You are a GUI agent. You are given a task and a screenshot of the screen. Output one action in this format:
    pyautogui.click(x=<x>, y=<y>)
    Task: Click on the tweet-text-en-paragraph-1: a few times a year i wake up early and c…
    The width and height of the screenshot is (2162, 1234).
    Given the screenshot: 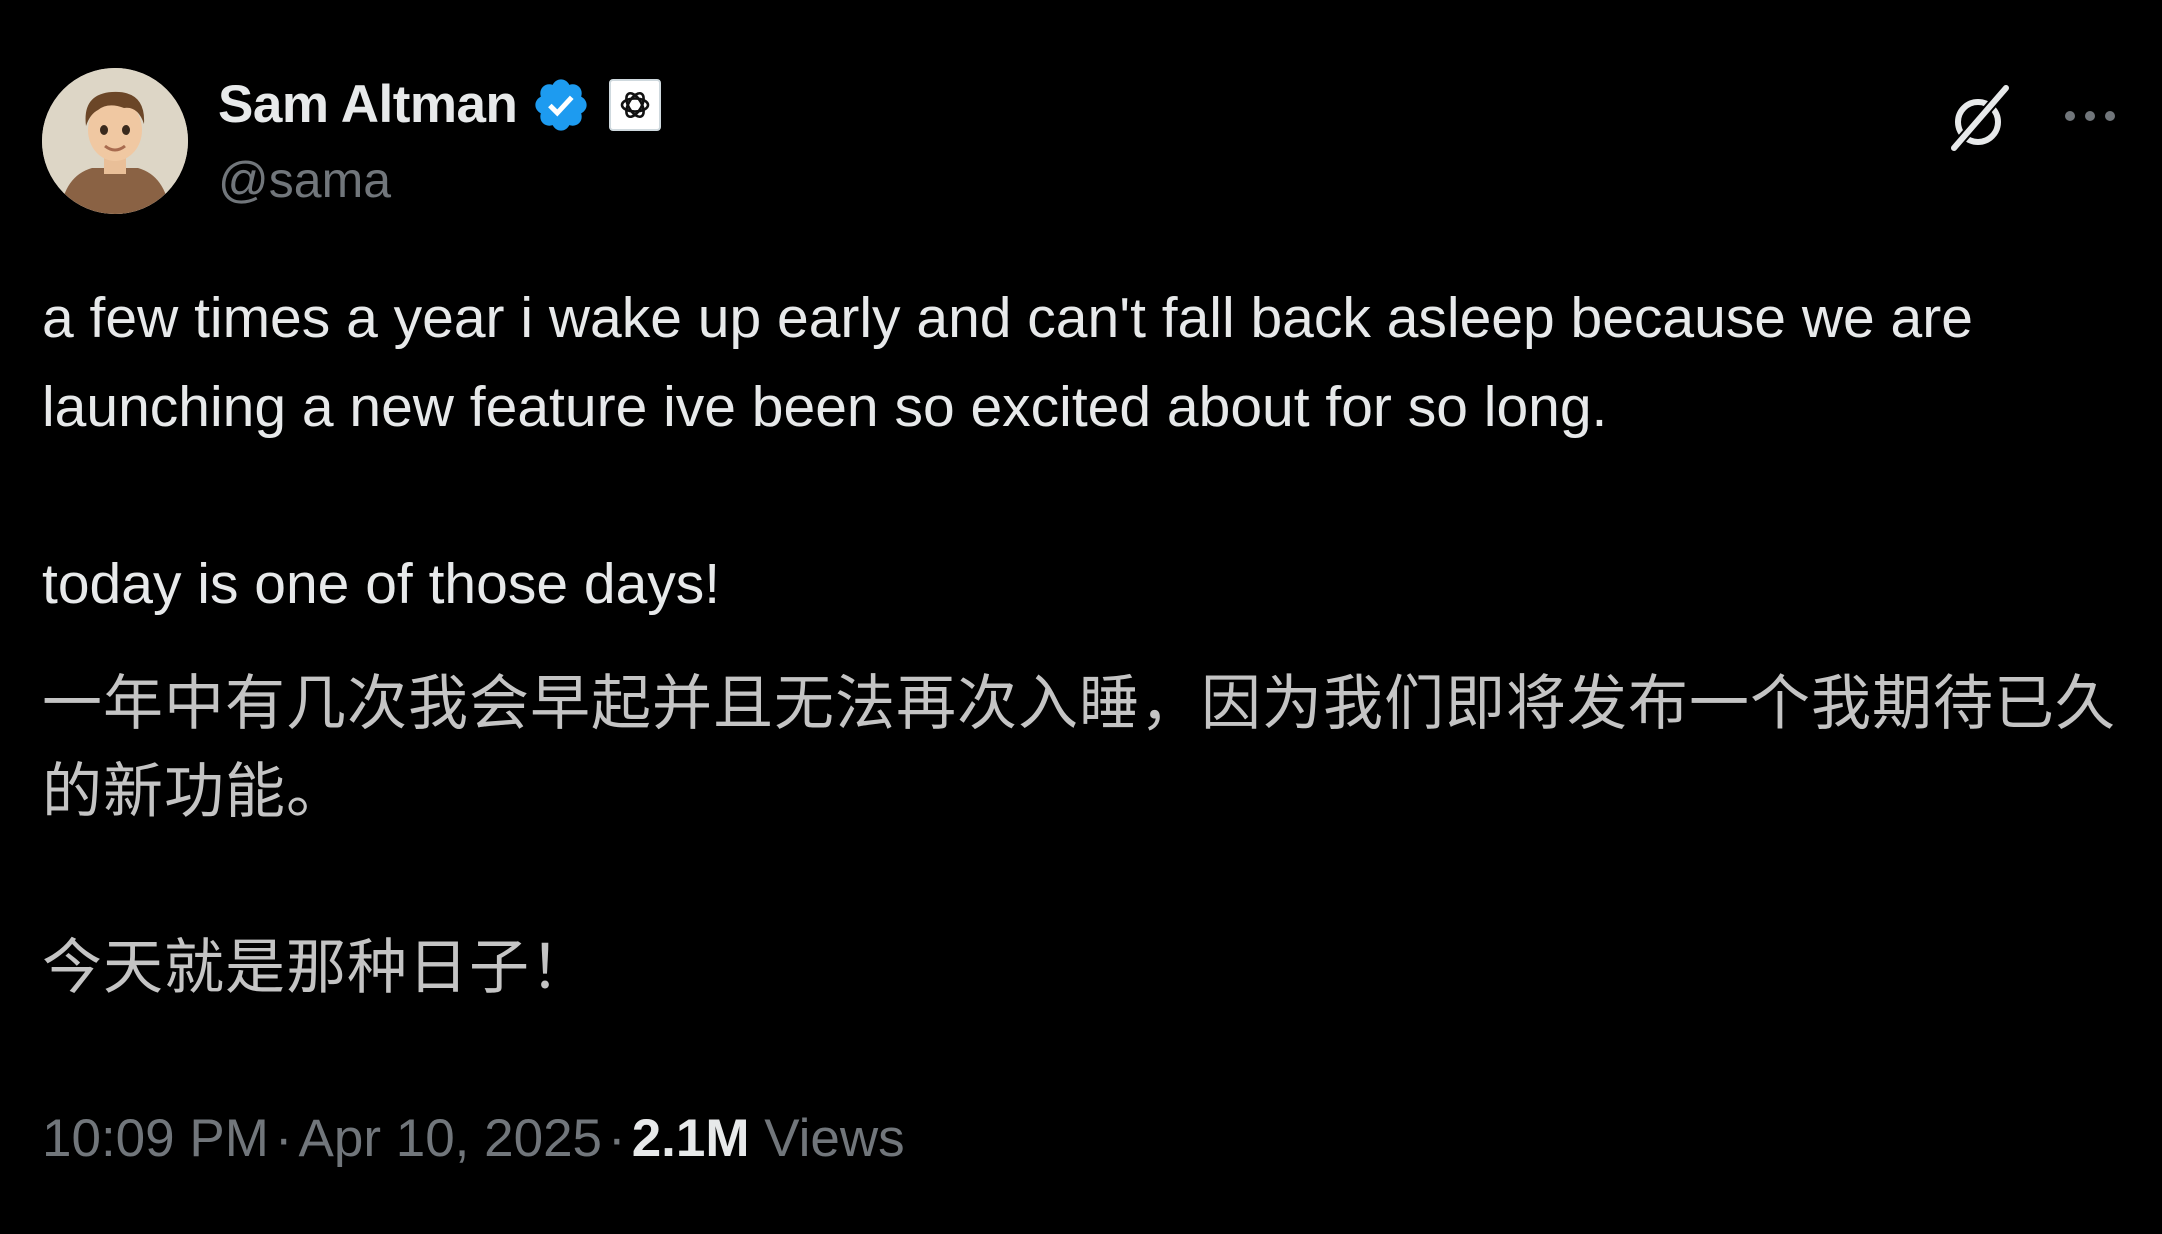 What is the action you would take?
    pyautogui.click(x=1015, y=362)
    